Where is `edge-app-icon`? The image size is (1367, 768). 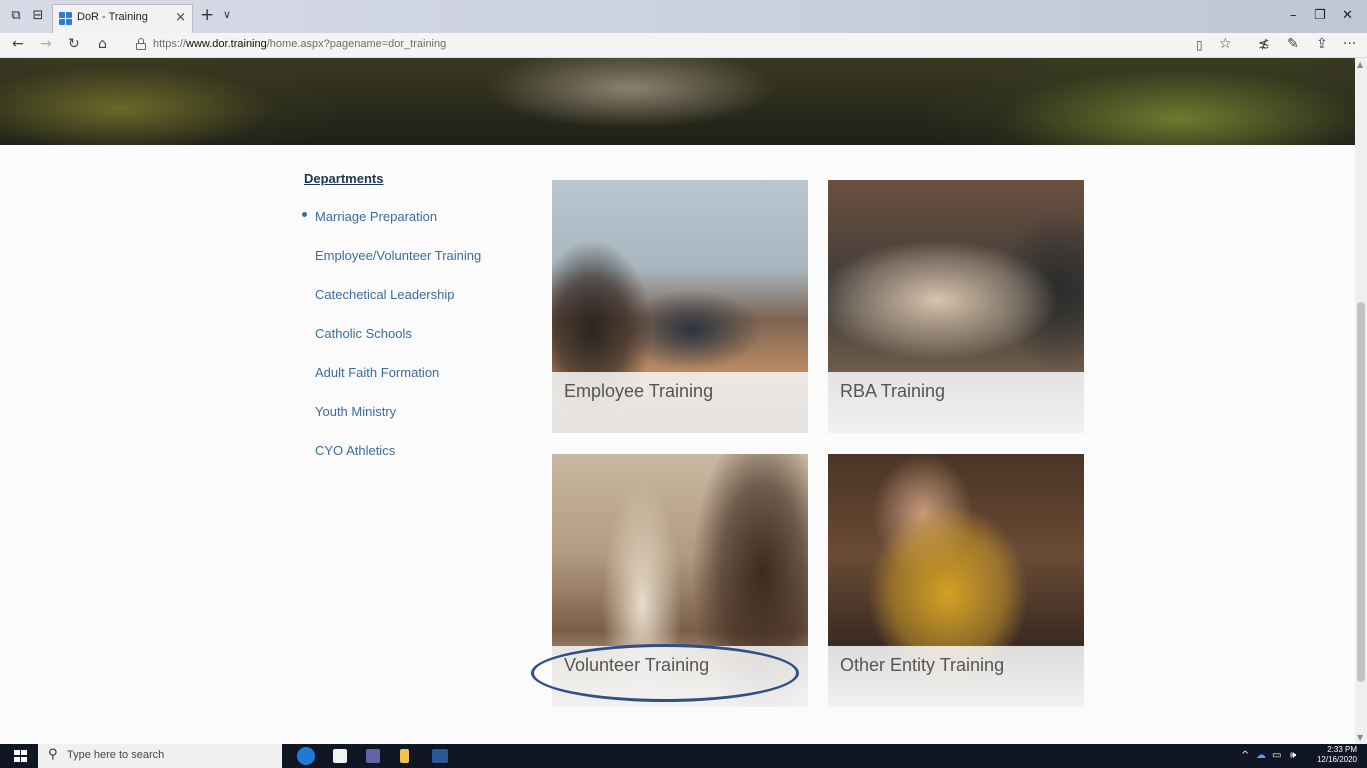
edge-app-icon is located at coordinates (306, 756).